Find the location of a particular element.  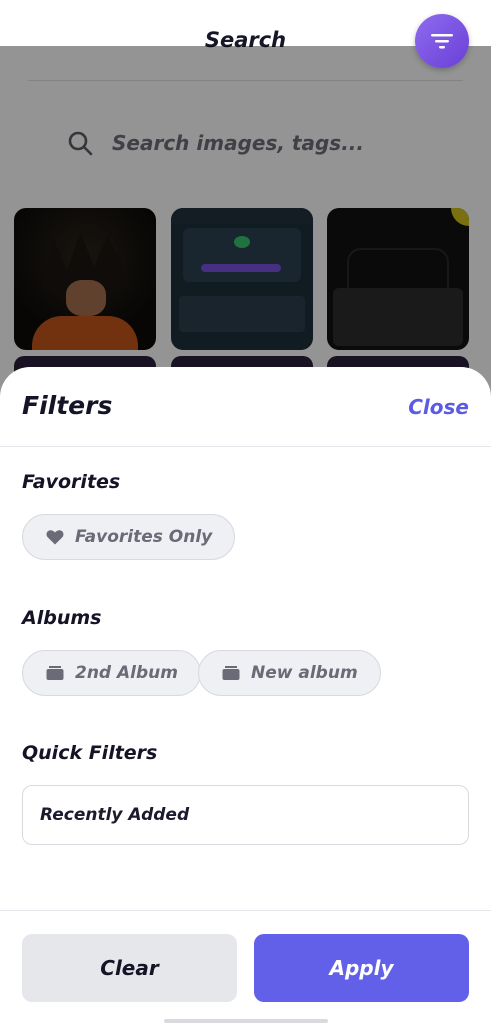

album-chip-2nd-album: 2nd Album is located at coordinates (111, 673).